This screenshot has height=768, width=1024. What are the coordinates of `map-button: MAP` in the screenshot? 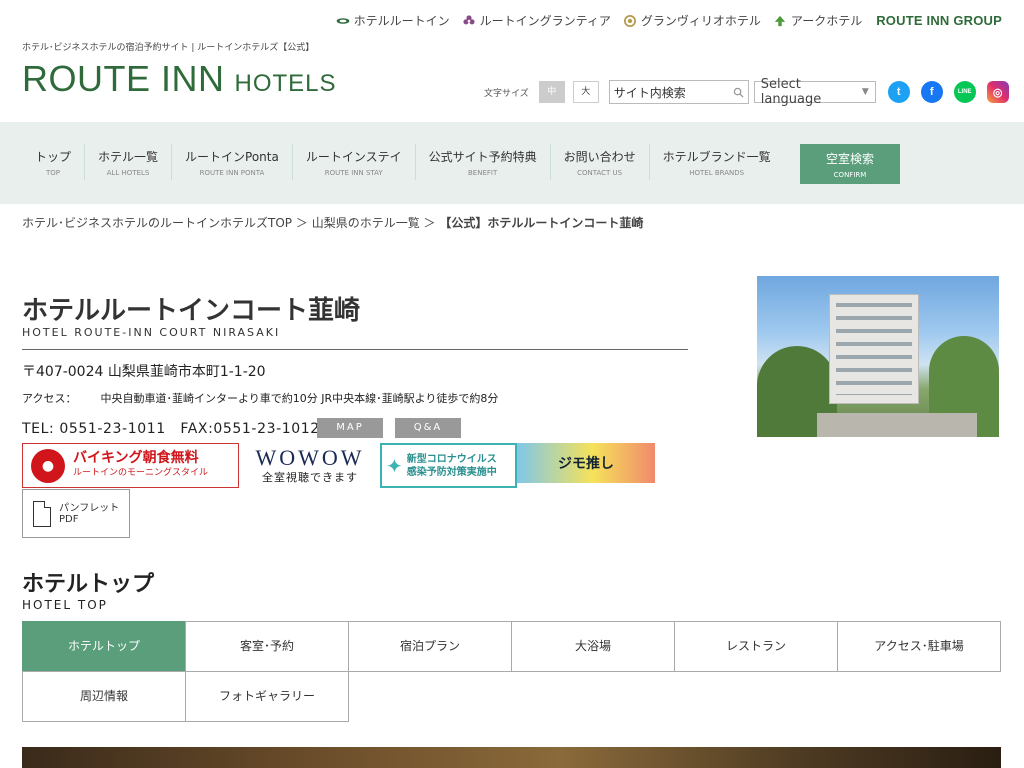 It's located at (350, 428).